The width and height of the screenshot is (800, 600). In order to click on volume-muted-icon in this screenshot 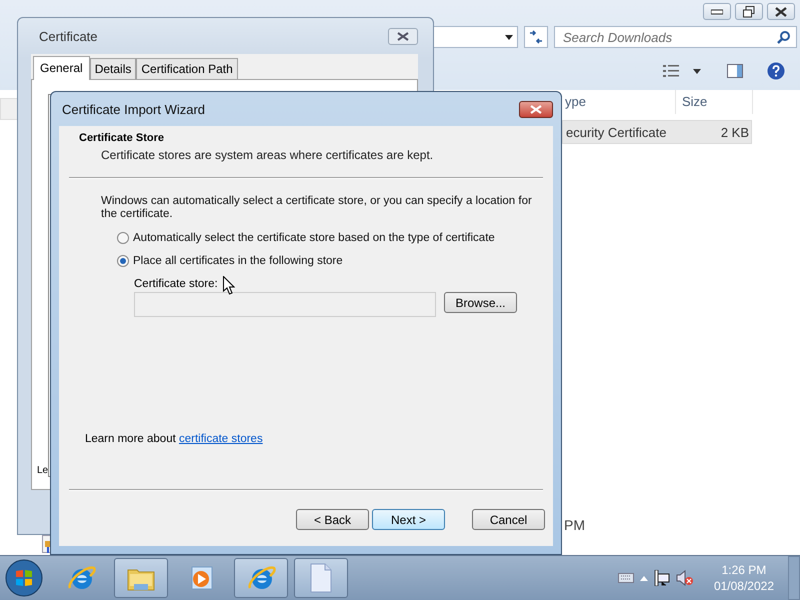, I will do `click(685, 578)`.